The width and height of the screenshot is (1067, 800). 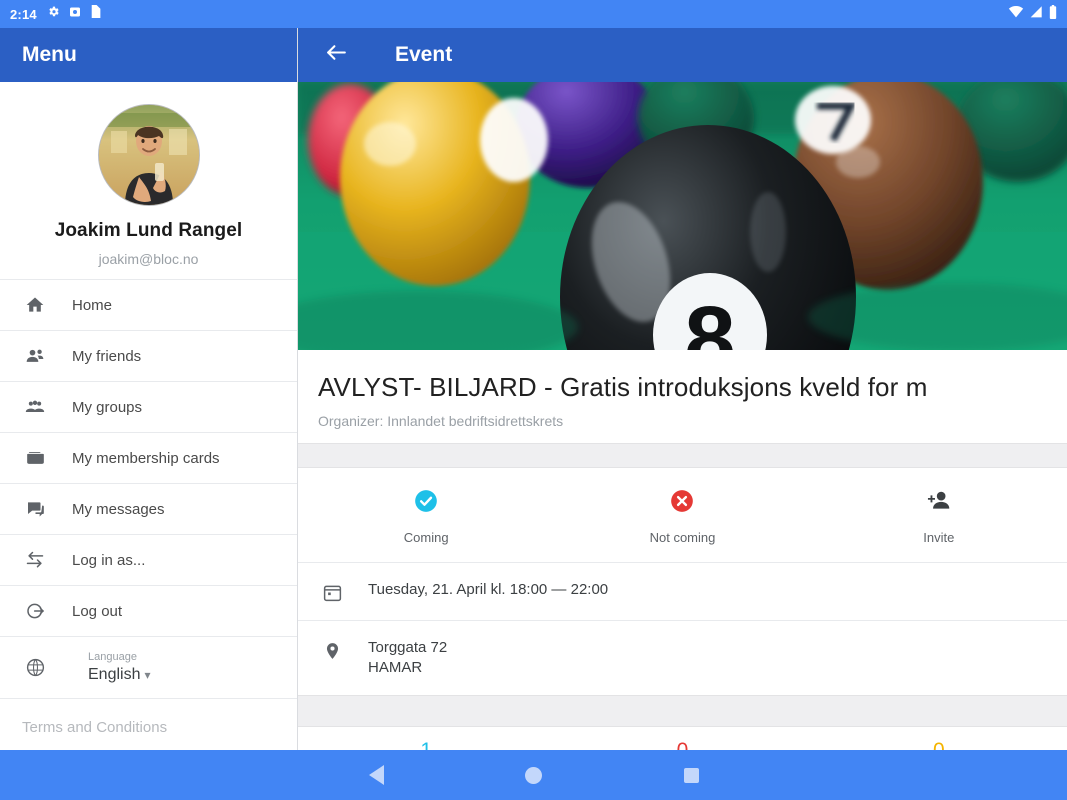 What do you see at coordinates (35, 667) in the screenshot?
I see `globe-icon` at bounding box center [35, 667].